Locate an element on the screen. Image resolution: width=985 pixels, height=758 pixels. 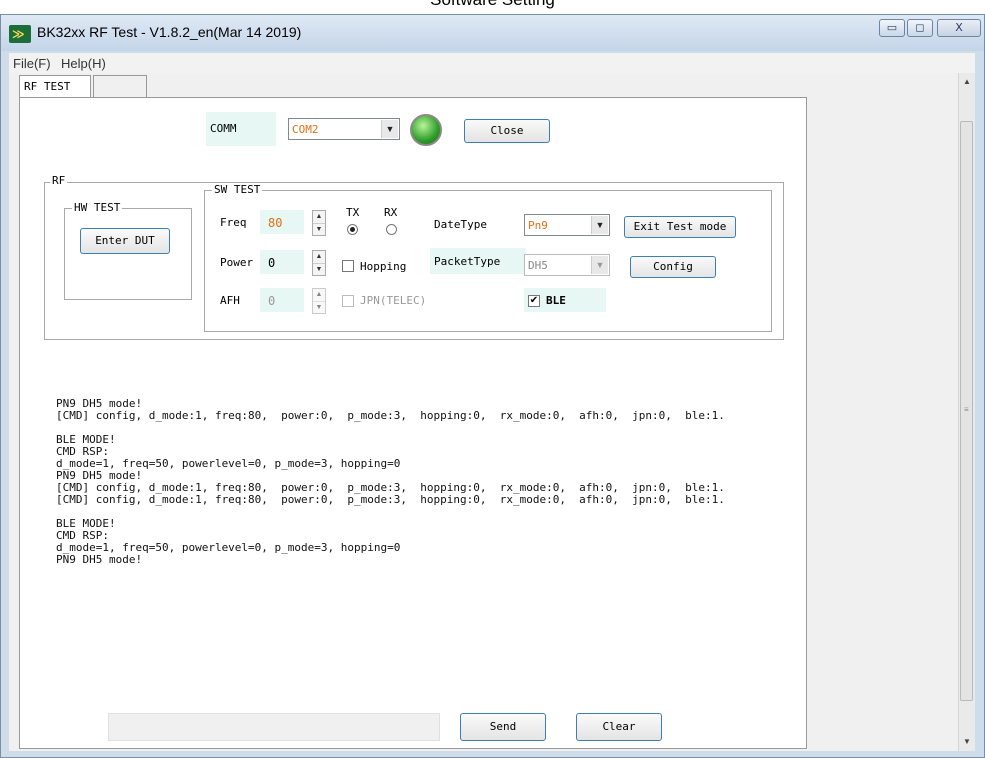
datetype-label: DateType is located at coordinates (460, 224).